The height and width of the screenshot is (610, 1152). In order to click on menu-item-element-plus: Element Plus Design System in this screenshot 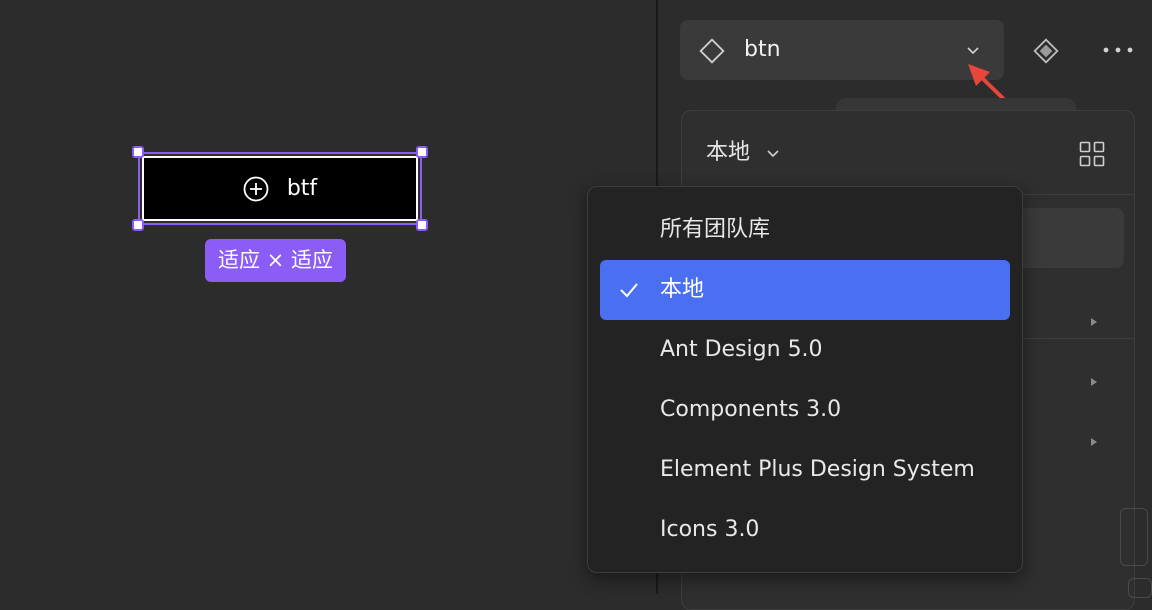, I will do `click(805, 470)`.